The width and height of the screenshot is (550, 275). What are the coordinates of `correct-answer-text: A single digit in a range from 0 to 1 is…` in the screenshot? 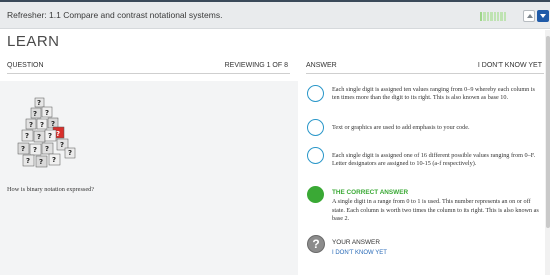 It's located at (435, 210).